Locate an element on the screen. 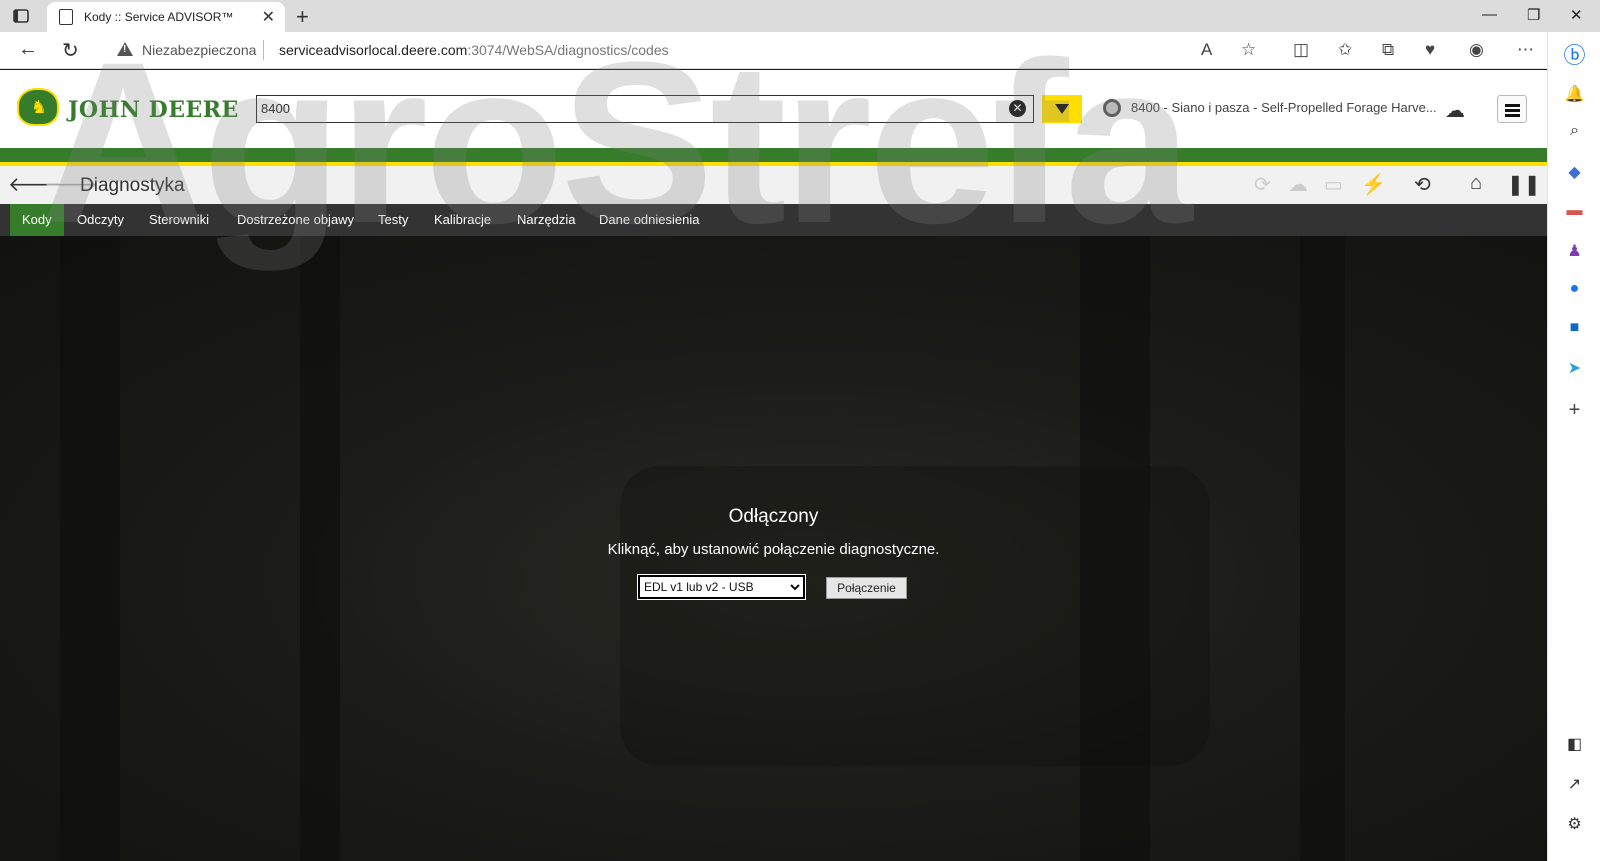 The width and height of the screenshot is (1600, 861). notifications-icon: 🔔 is located at coordinates (1574, 94).